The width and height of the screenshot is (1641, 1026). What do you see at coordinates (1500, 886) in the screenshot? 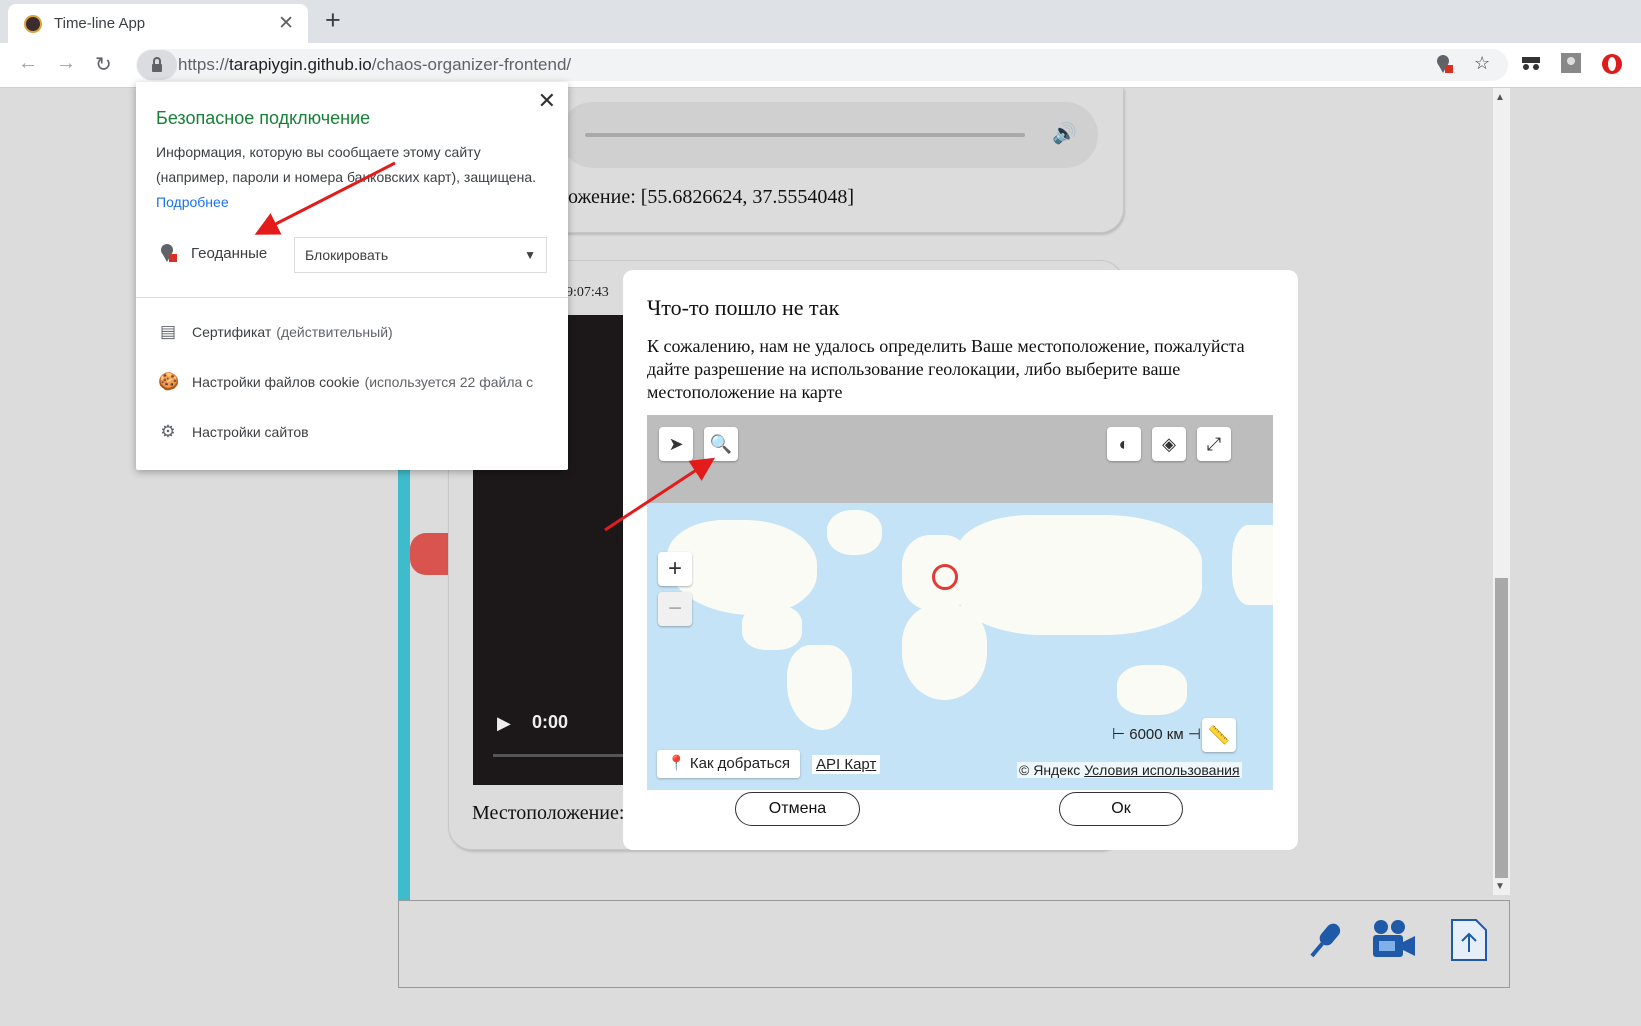
I see `scroll-down-icon: ▼` at bounding box center [1500, 886].